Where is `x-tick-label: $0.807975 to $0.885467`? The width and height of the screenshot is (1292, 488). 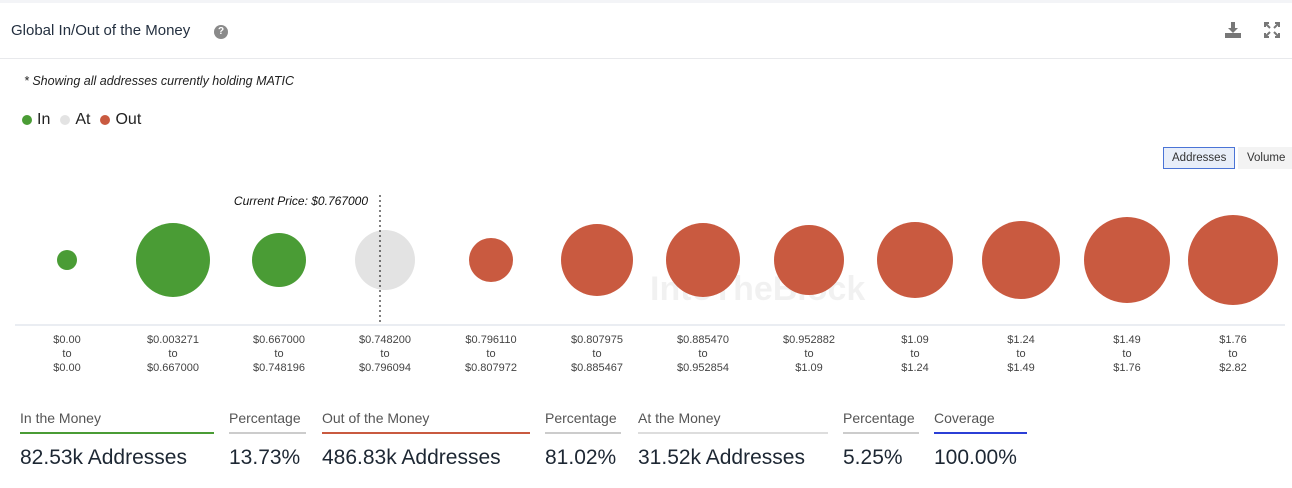
x-tick-label: $0.807975 to $0.885467 is located at coordinates (597, 354).